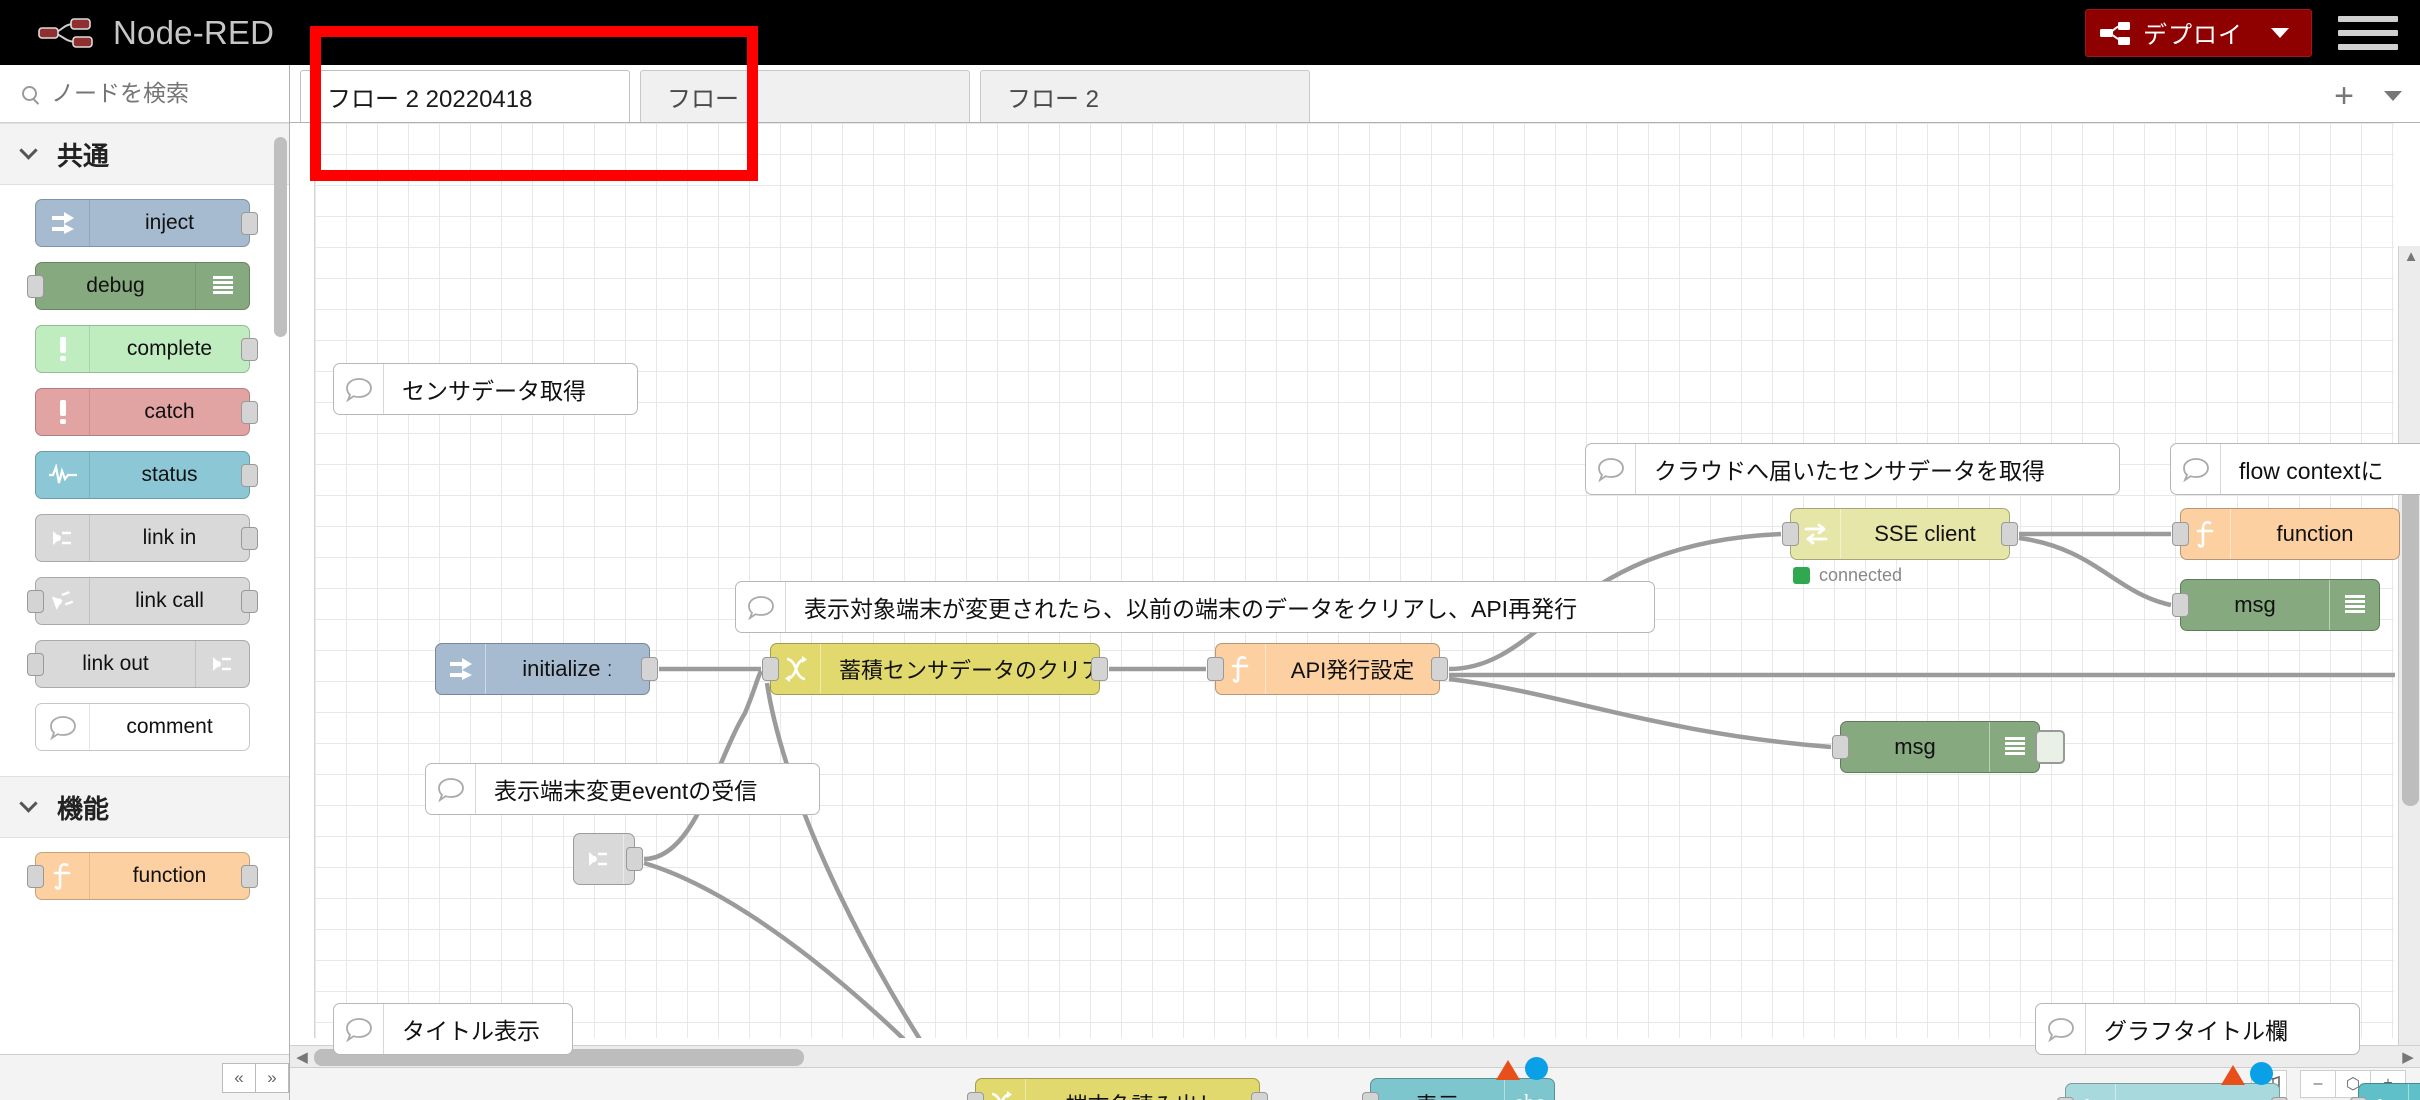 The height and width of the screenshot is (1100, 2420). Describe the element at coordinates (2411, 257) in the screenshot. I see `scroll-up-icon: ▲` at that location.